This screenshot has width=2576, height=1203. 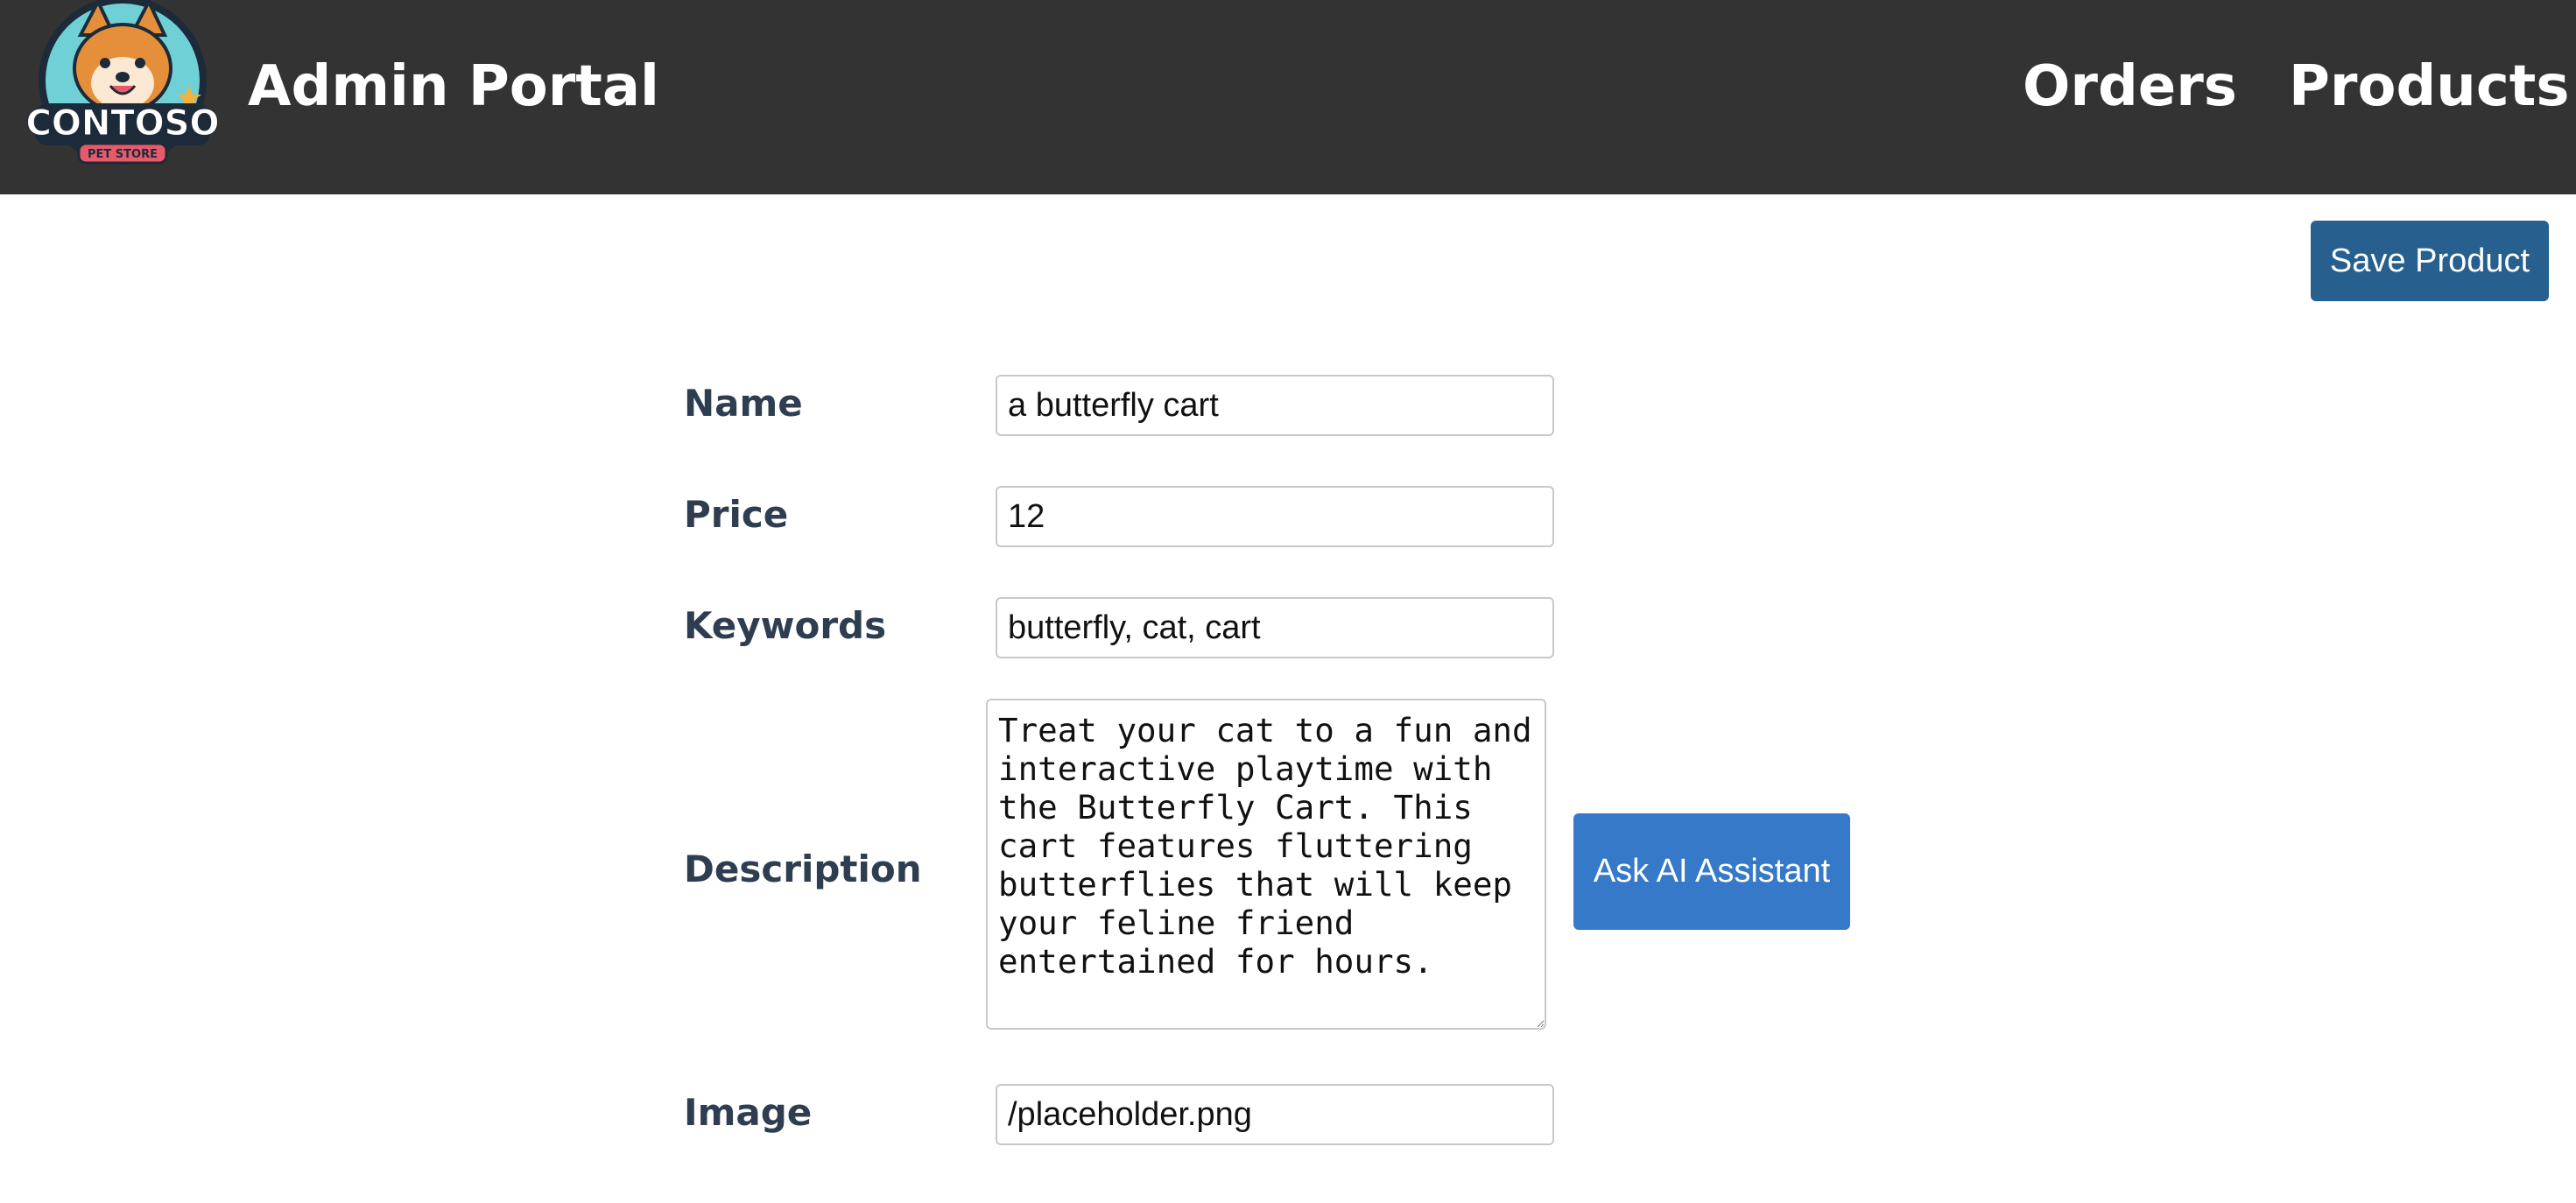 I want to click on name-label: Name, so click(x=743, y=403).